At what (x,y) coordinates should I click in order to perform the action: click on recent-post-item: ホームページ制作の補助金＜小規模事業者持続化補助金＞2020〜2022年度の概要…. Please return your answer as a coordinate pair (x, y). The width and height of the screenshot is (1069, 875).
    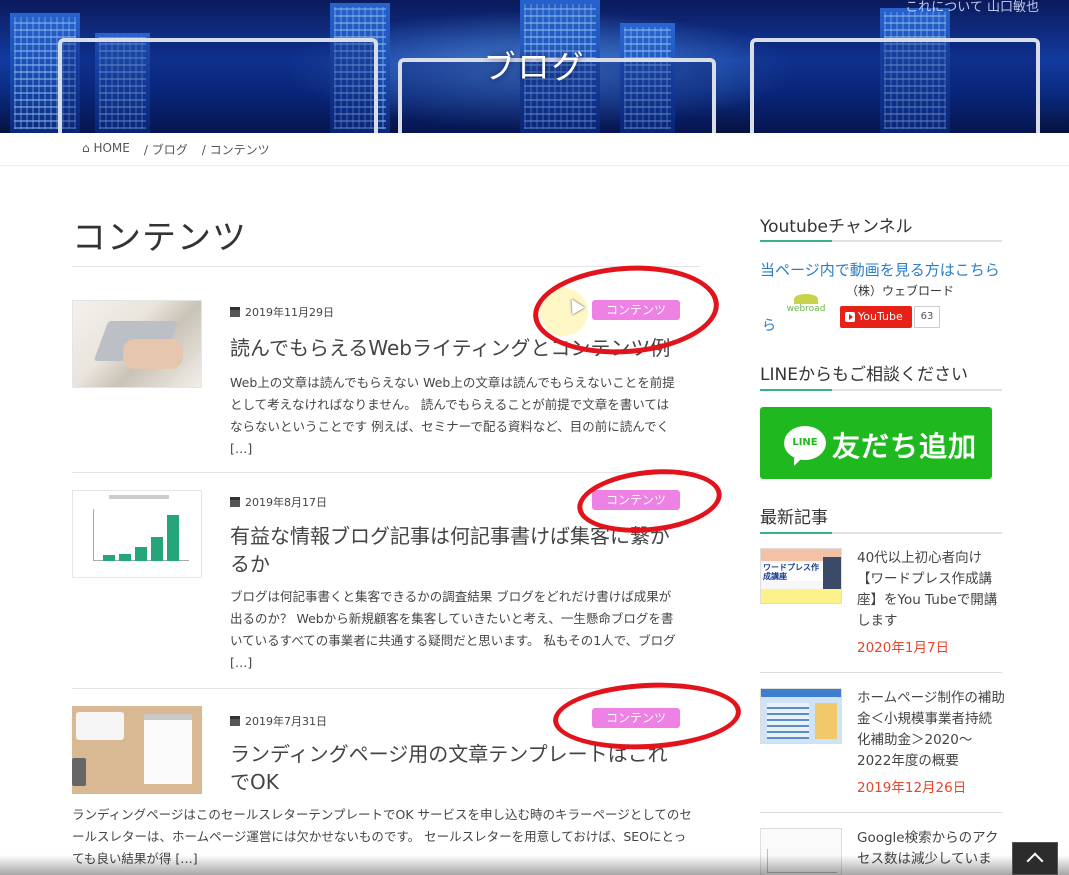
    Looking at the image, I should click on (882, 748).